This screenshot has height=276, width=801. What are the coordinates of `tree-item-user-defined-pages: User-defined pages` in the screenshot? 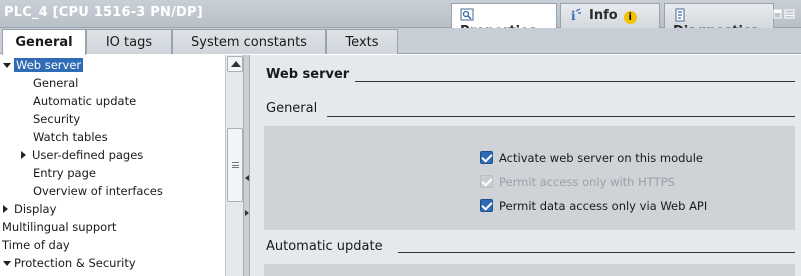 It's located at (80, 155).